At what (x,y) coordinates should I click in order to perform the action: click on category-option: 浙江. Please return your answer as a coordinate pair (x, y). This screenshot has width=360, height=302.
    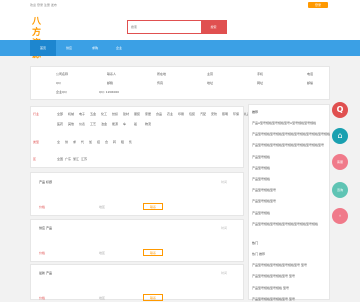
    Looking at the image, I should click on (76, 159).